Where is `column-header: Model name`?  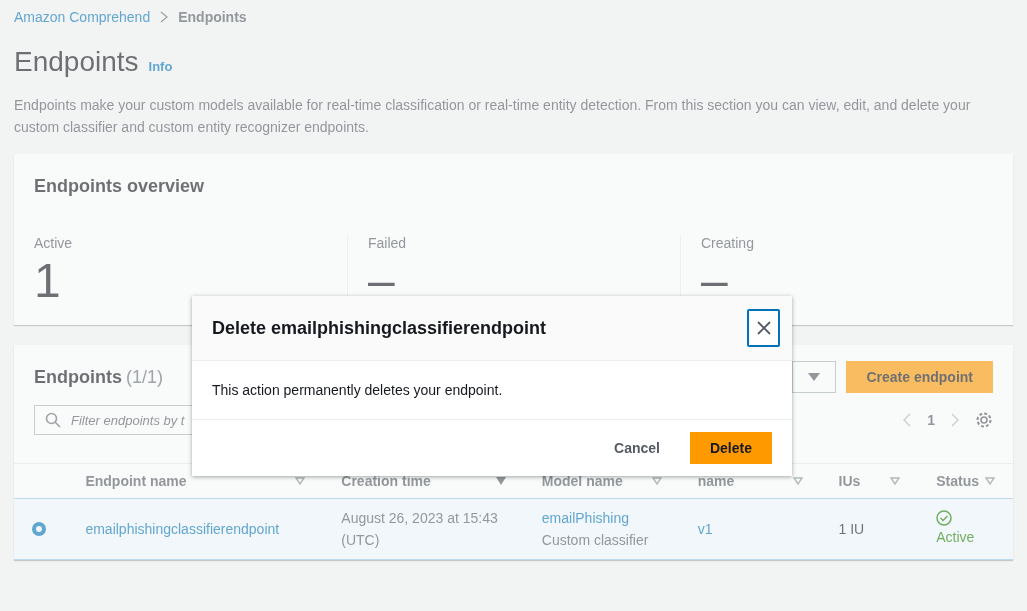
column-header: Model name is located at coordinates (582, 481).